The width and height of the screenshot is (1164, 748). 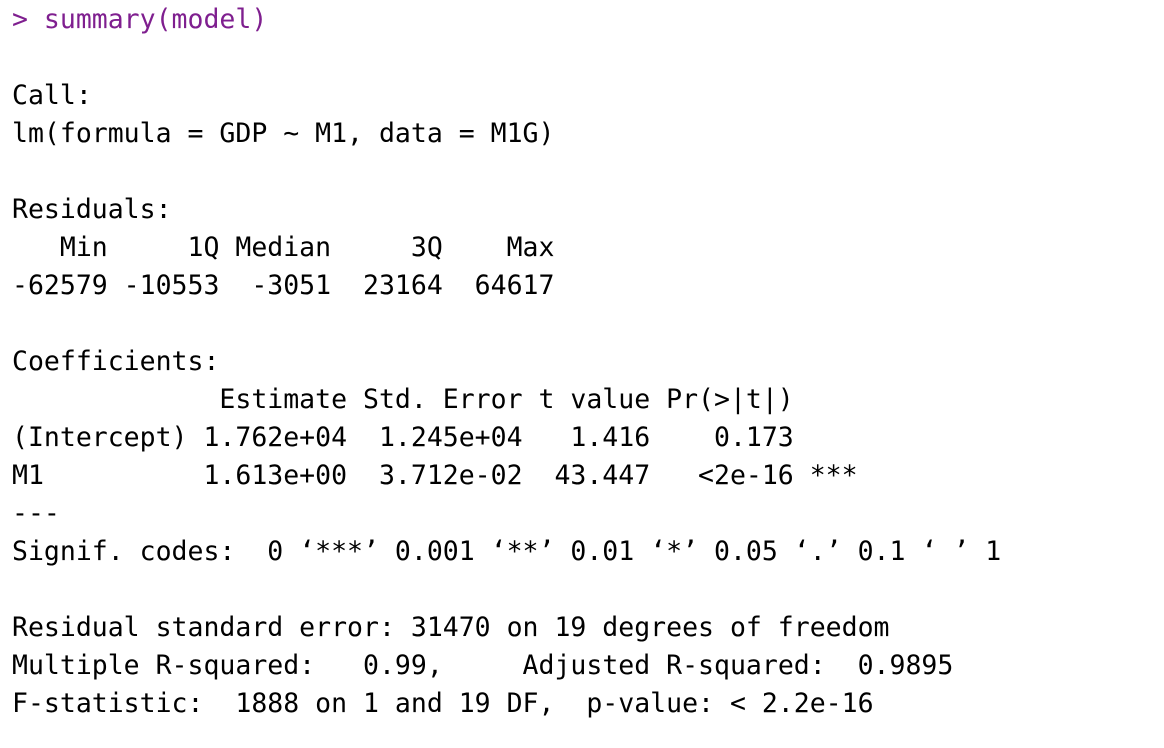 I want to click on residuals-heading: Residuals:, so click(x=92, y=209).